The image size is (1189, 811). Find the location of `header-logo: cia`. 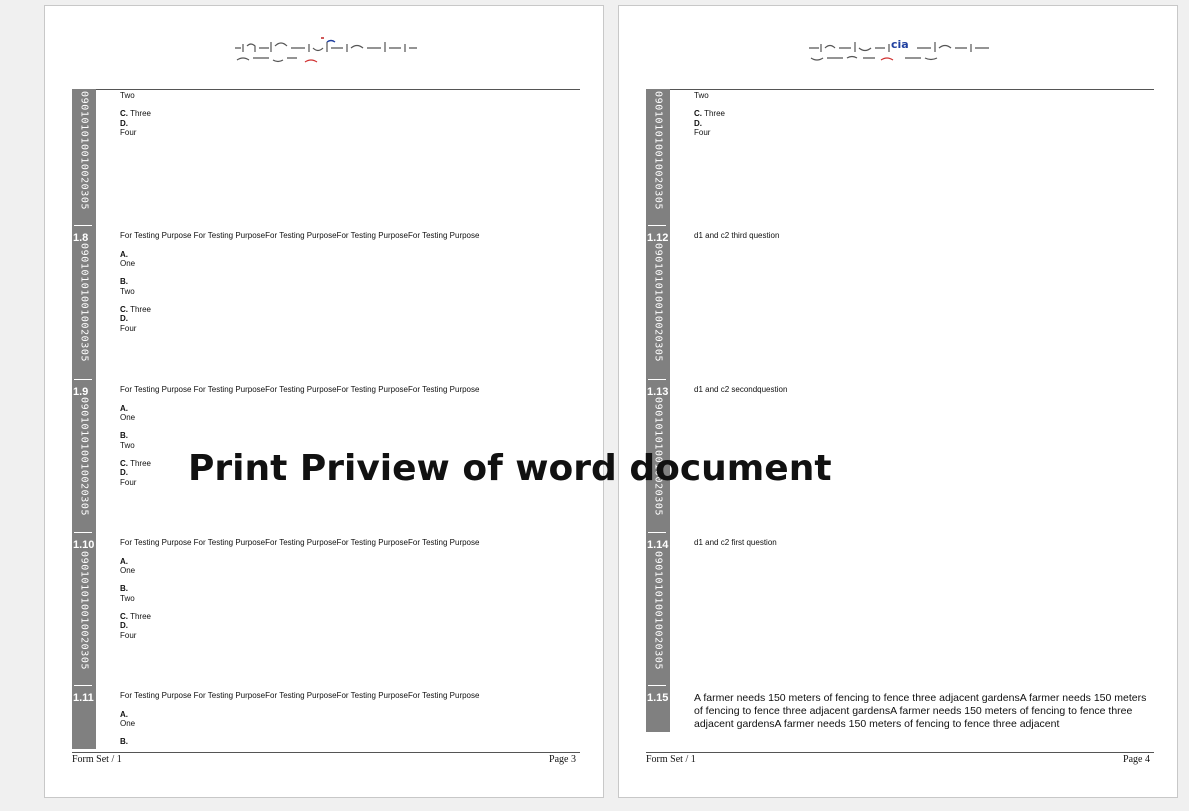

header-logo: cia is located at coordinates (899, 49).